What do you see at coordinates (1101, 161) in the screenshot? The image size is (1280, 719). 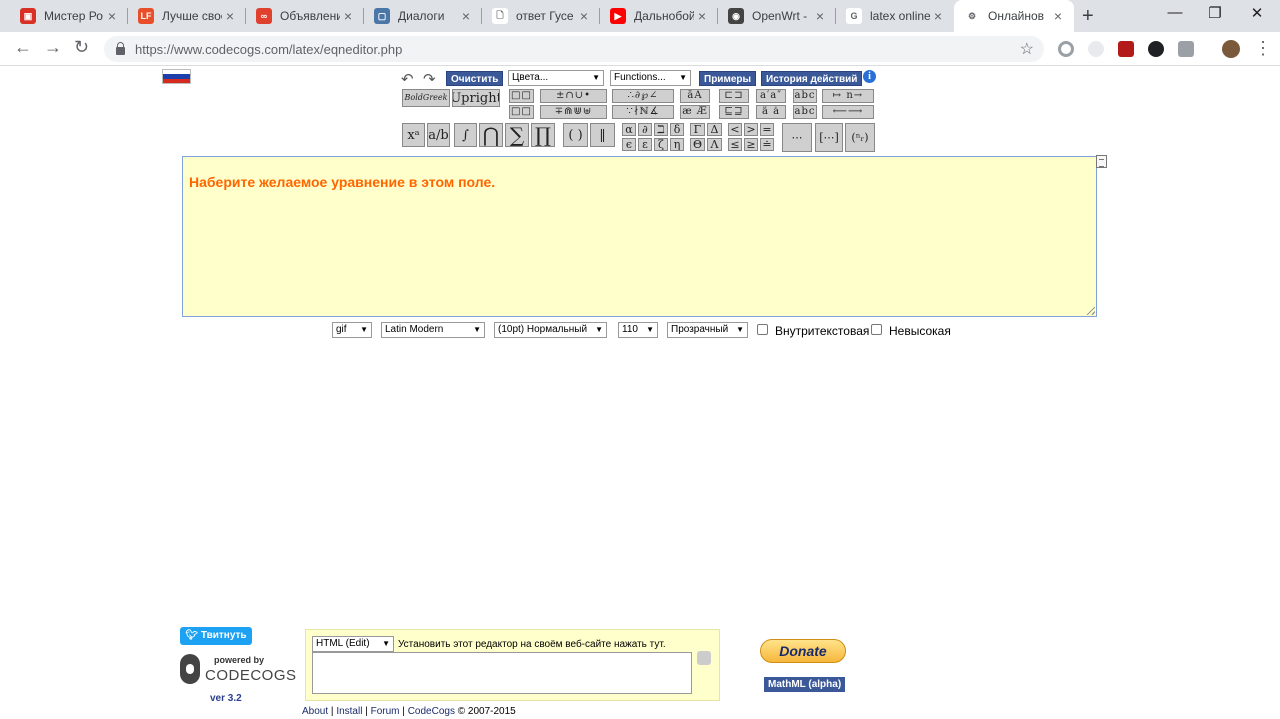 I see `document-icon` at bounding box center [1101, 161].